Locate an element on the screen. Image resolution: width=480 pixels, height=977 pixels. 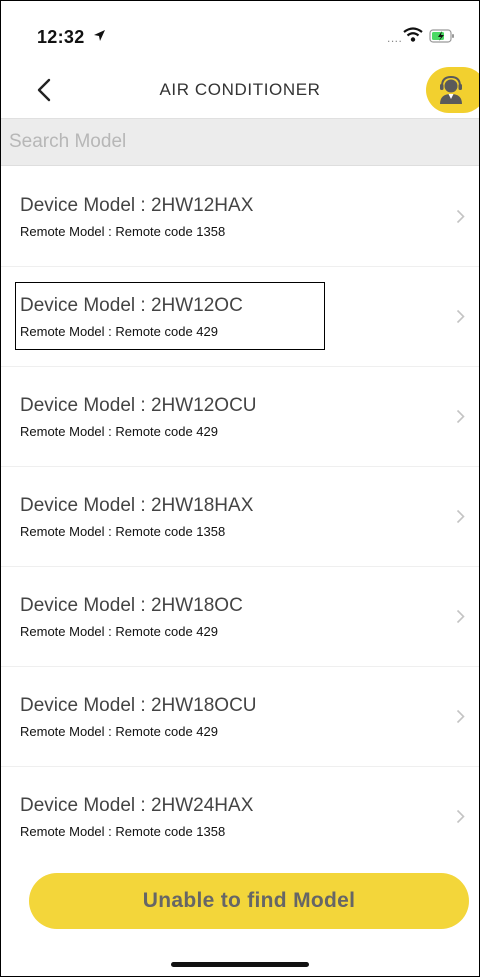
search-input is located at coordinates (240, 142).